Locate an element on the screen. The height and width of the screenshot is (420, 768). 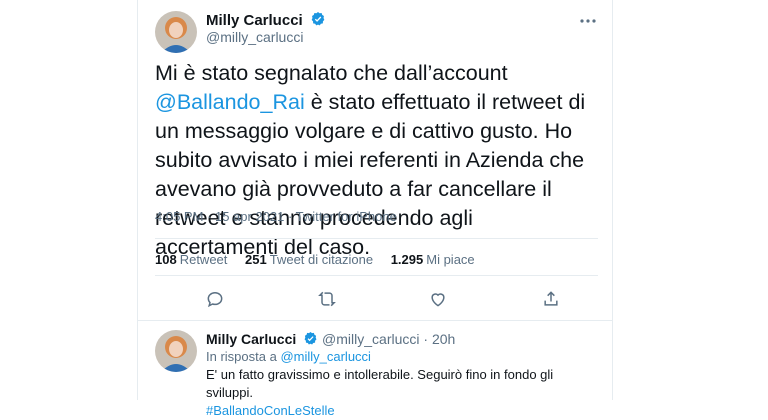
likes-count: 1.295 is located at coordinates (407, 259).